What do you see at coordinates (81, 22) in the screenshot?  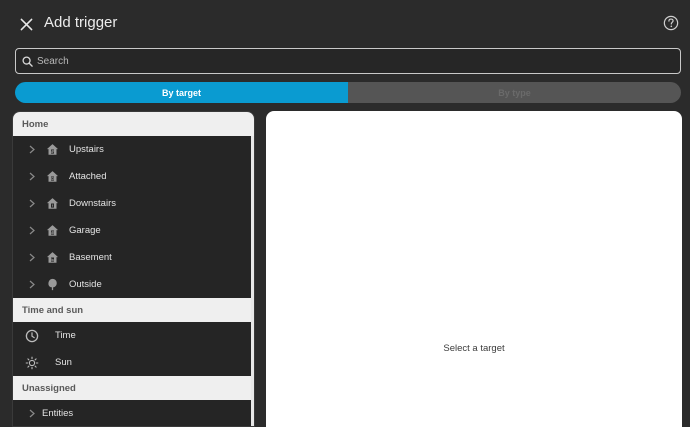 I see `dialog-title: Add trigger` at bounding box center [81, 22].